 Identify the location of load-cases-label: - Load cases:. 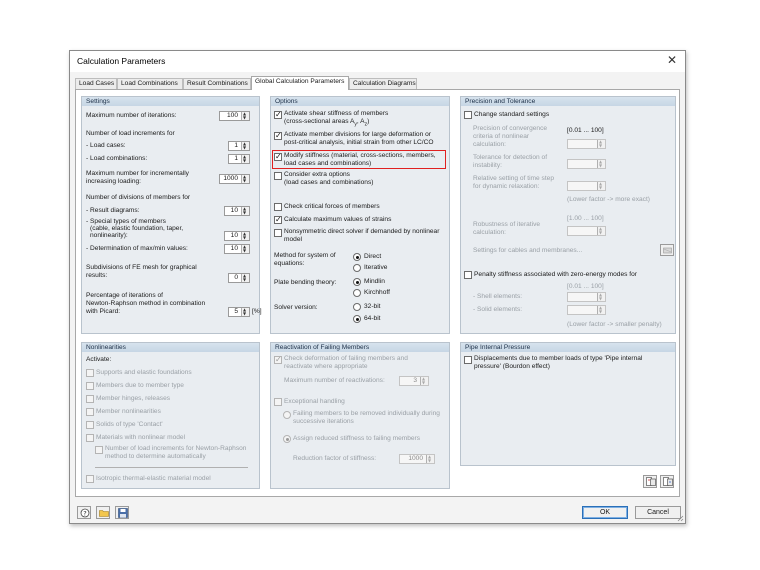
(106, 145).